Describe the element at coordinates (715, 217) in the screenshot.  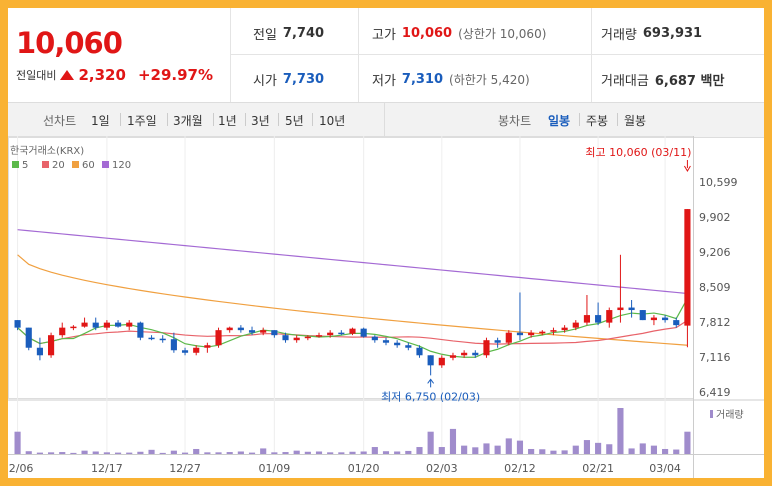
I see `y-tick-label: 9,902` at that location.